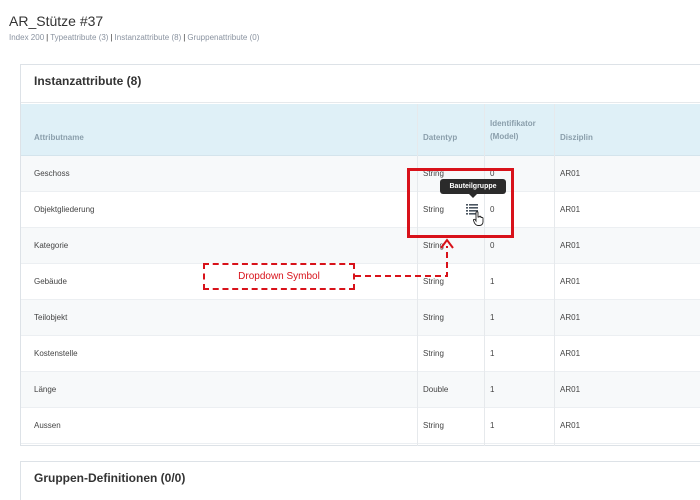  Describe the element at coordinates (52, 173) in the screenshot. I see `cell-attributname: Geschoss` at that location.